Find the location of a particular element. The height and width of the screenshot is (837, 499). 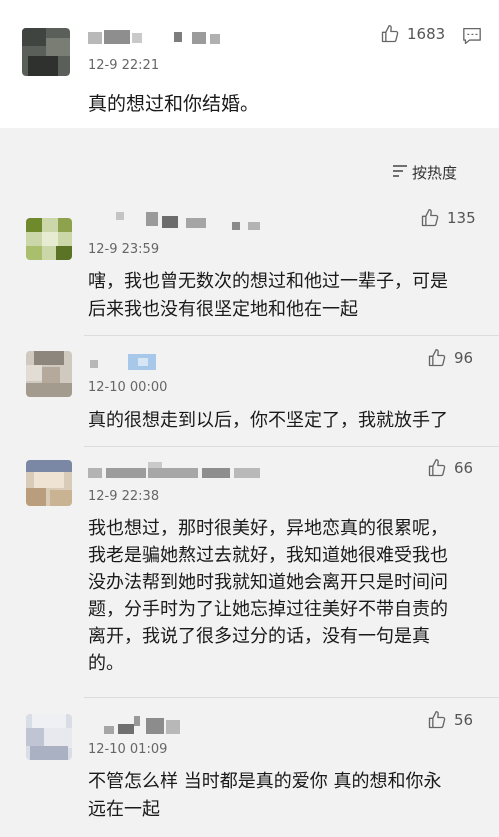

comment-line: 真的很想走到以后，你不坚定了，我就放手了 is located at coordinates (268, 420).